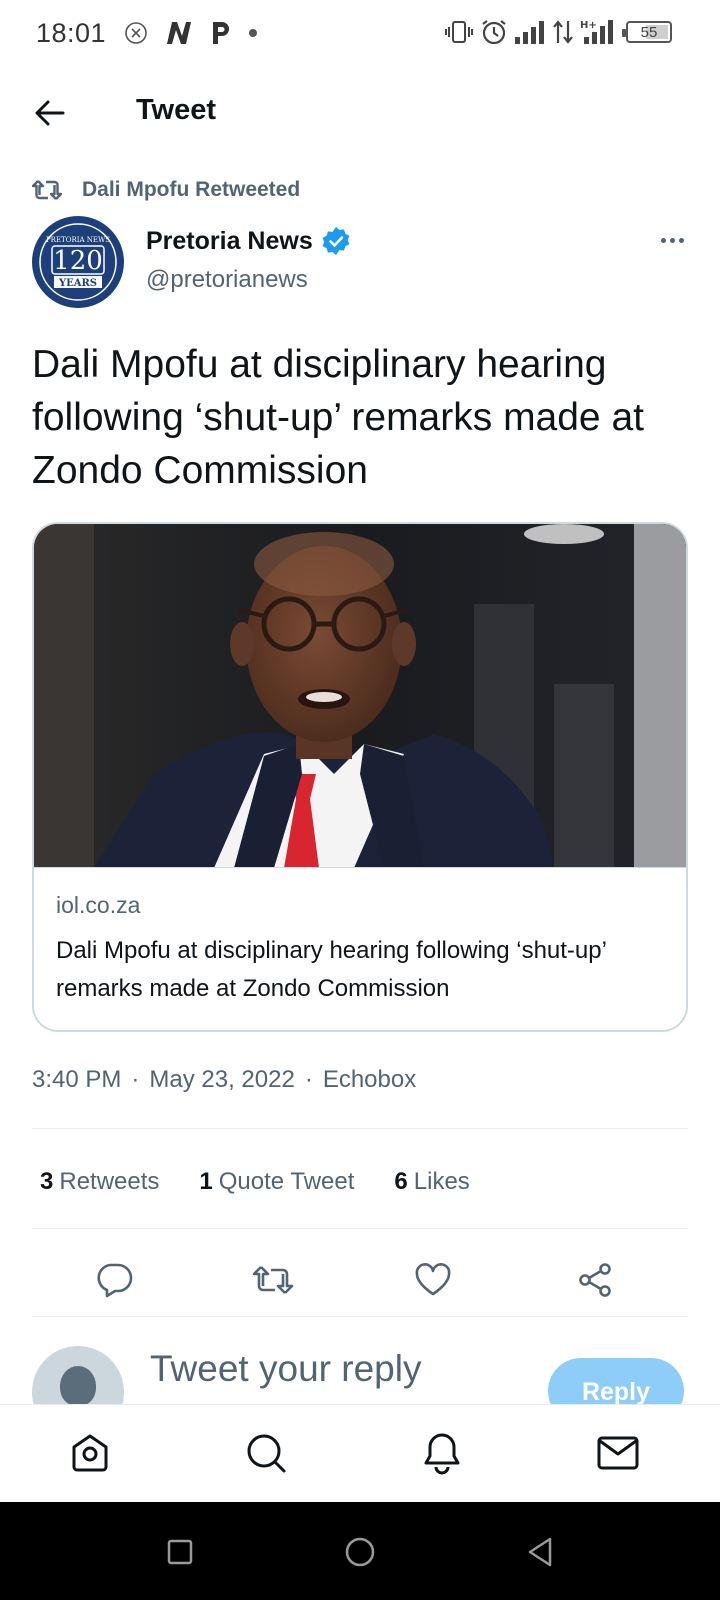  I want to click on tweet-meta: 3:40 PM · May 23, 2022 · Echobox, so click(224, 1080).